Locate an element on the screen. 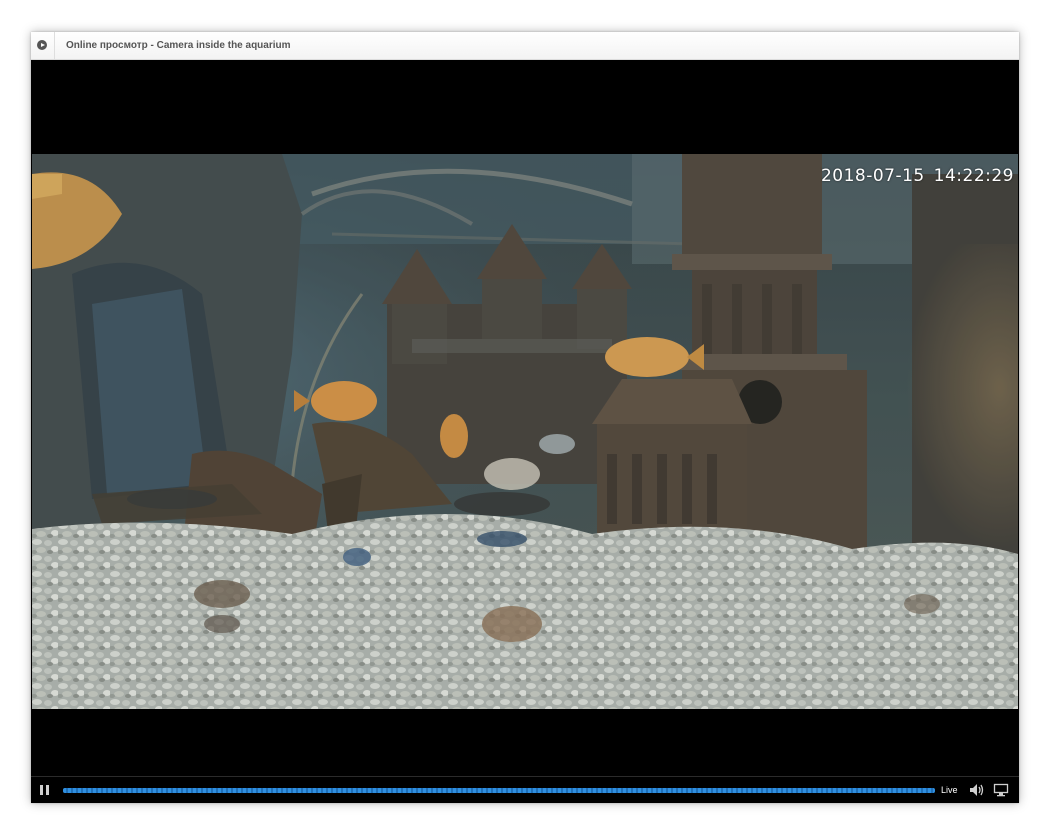  play-icon-button is located at coordinates (43, 45).